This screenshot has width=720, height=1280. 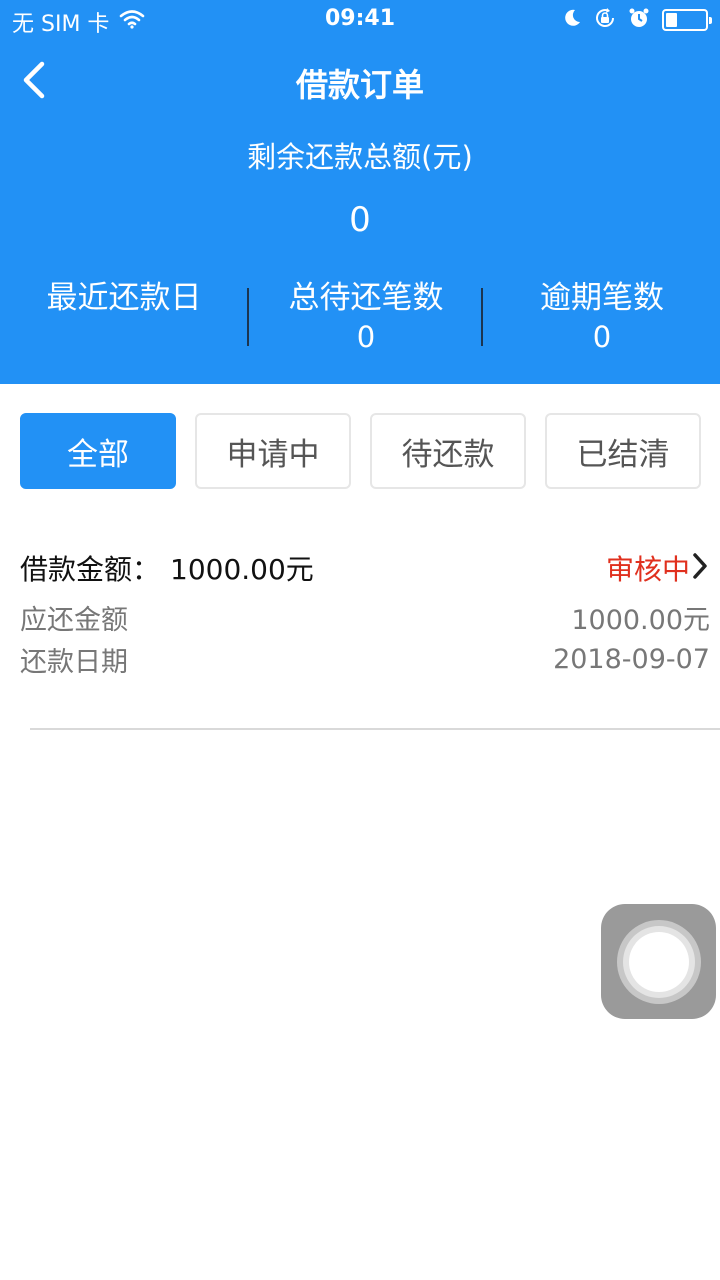 What do you see at coordinates (365, 568) in the screenshot?
I see `order-header-row: 借款金额： 1000.00元 审核中` at bounding box center [365, 568].